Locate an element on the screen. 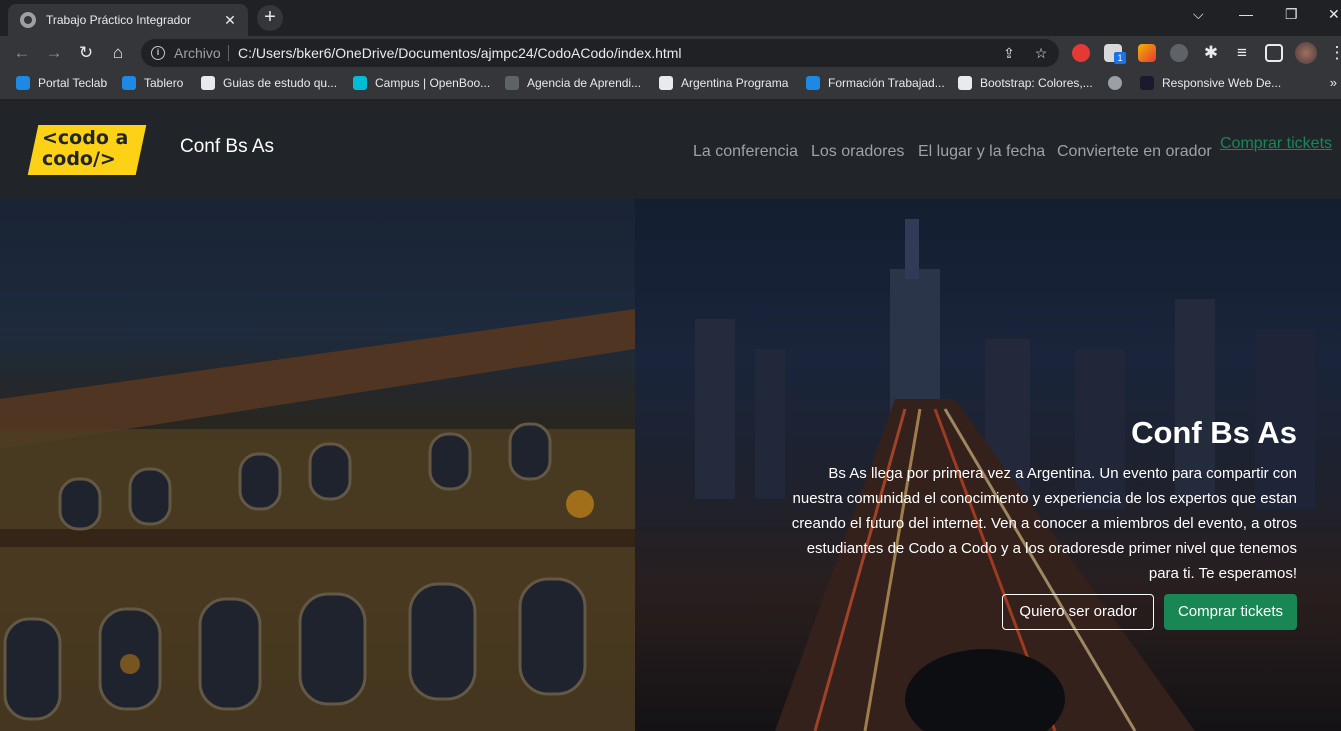 This screenshot has width=1341, height=731. hero-title: Conf Bs As is located at coordinates (1214, 432).